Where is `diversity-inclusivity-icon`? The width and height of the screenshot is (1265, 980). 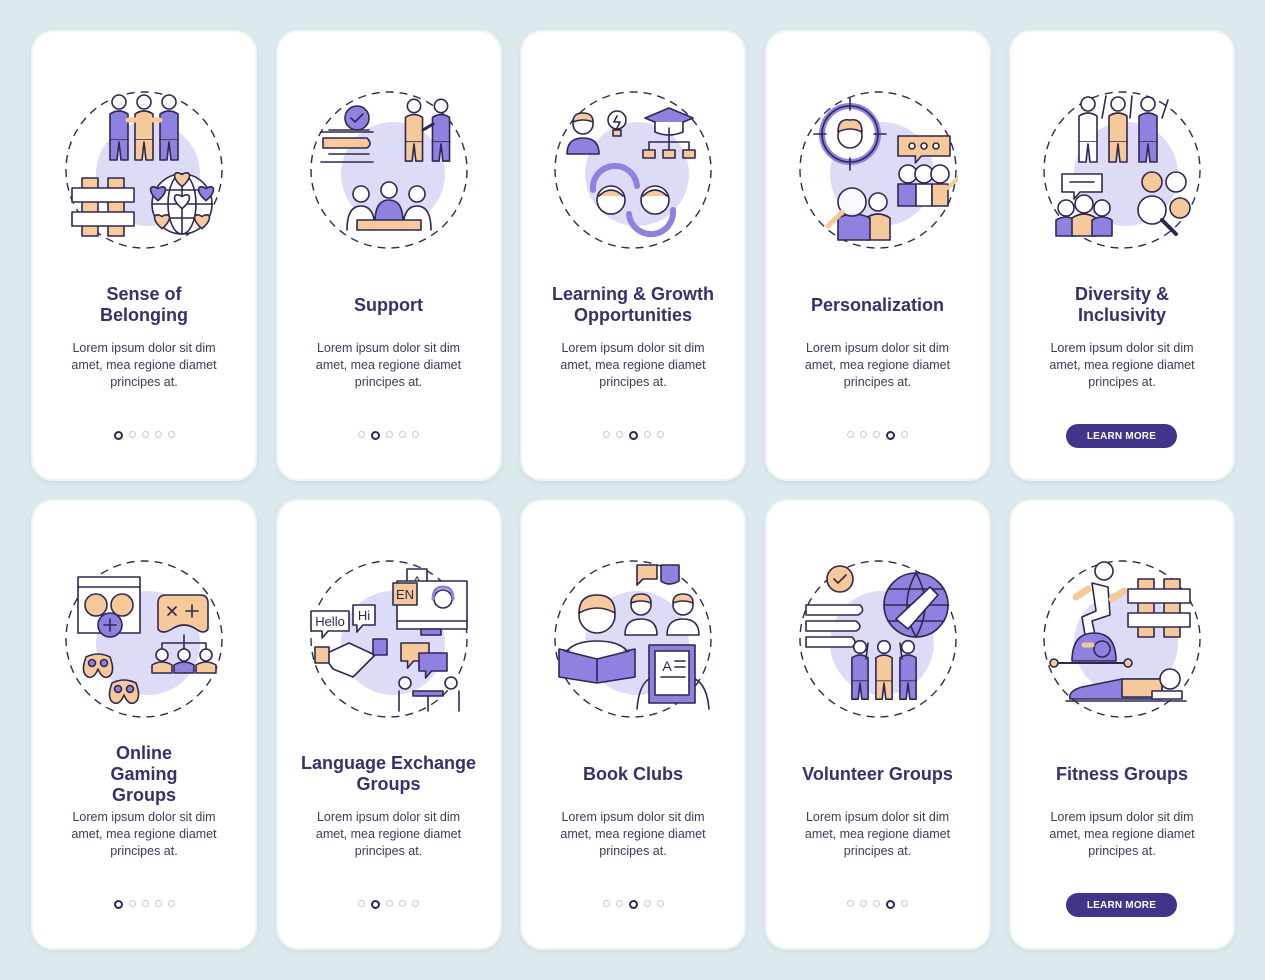
diversity-inclusivity-icon is located at coordinates (1122, 170).